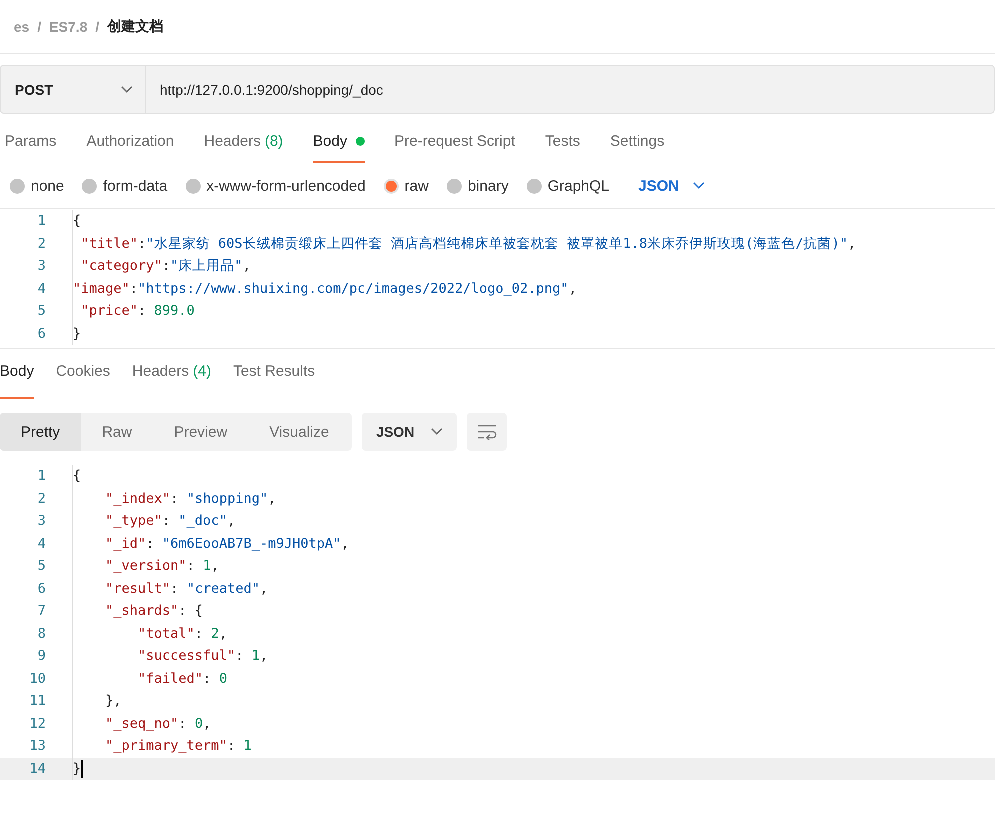 The width and height of the screenshot is (995, 815). I want to click on code-line: "result": "created",, so click(170, 589).